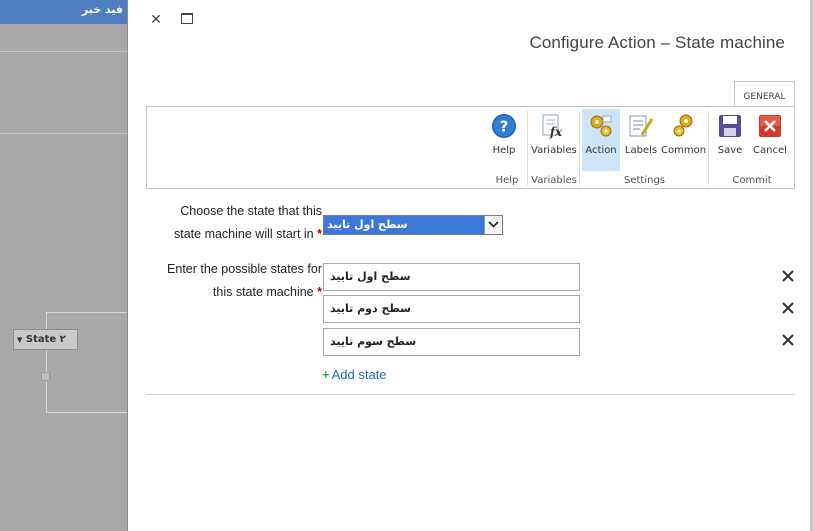  I want to click on state-input-3: سطح سوم تایید, so click(451, 342).